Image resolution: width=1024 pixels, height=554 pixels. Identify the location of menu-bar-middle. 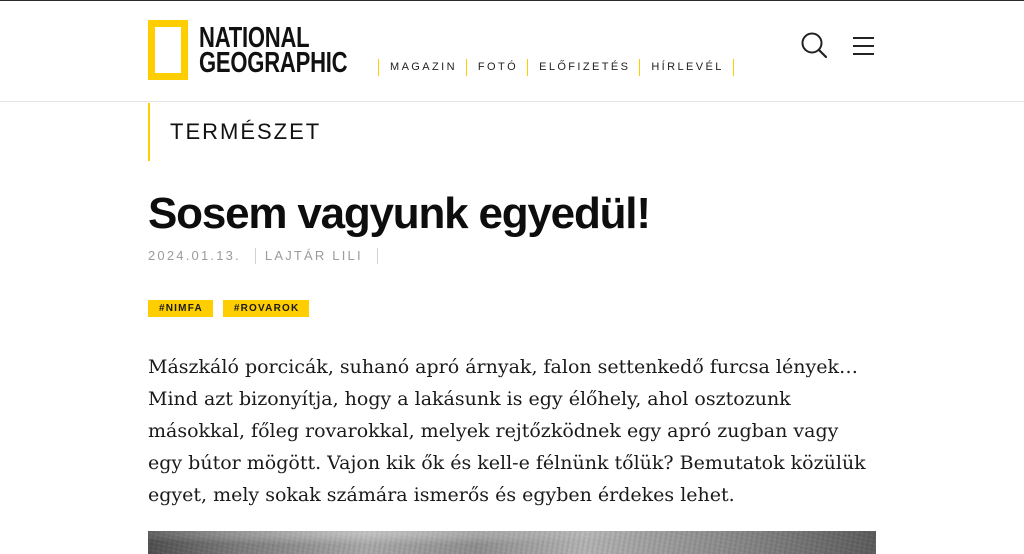
(863, 46).